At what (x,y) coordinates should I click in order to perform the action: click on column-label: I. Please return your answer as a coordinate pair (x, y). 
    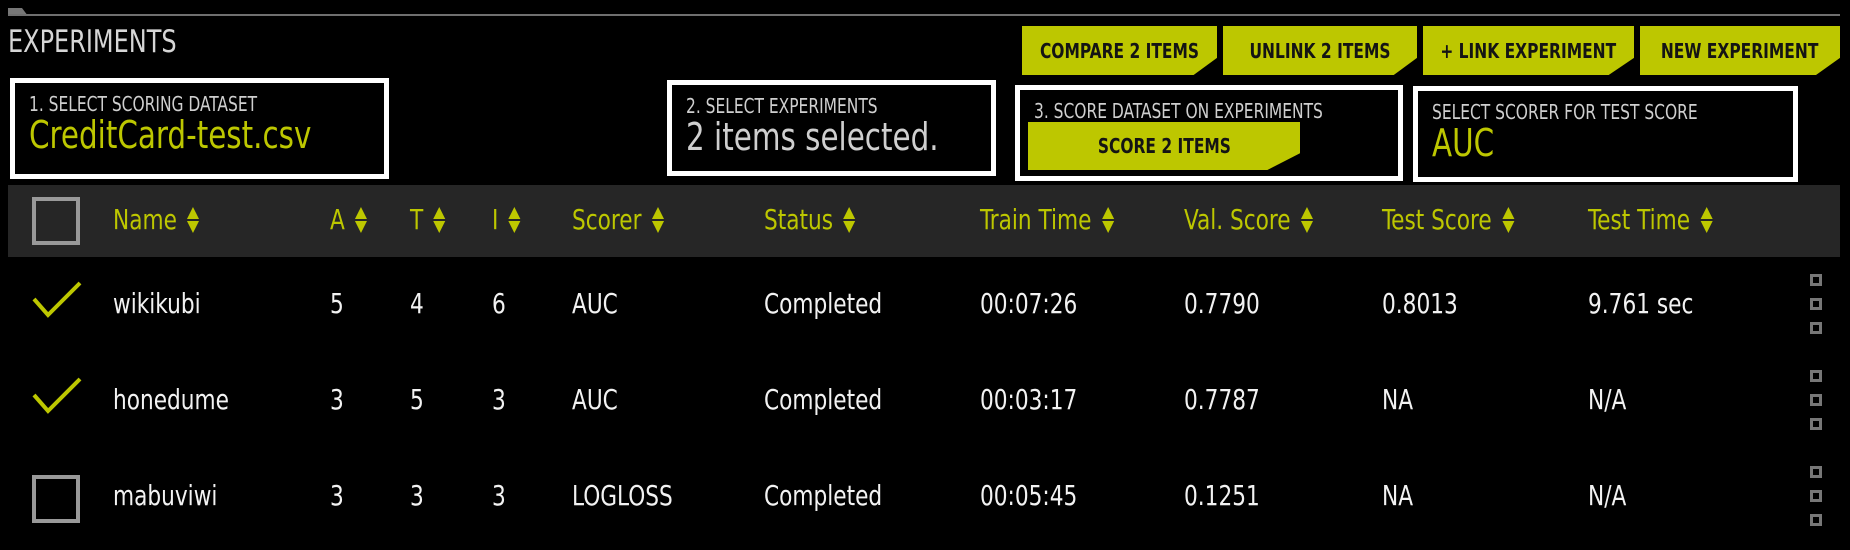
    Looking at the image, I should click on (495, 219).